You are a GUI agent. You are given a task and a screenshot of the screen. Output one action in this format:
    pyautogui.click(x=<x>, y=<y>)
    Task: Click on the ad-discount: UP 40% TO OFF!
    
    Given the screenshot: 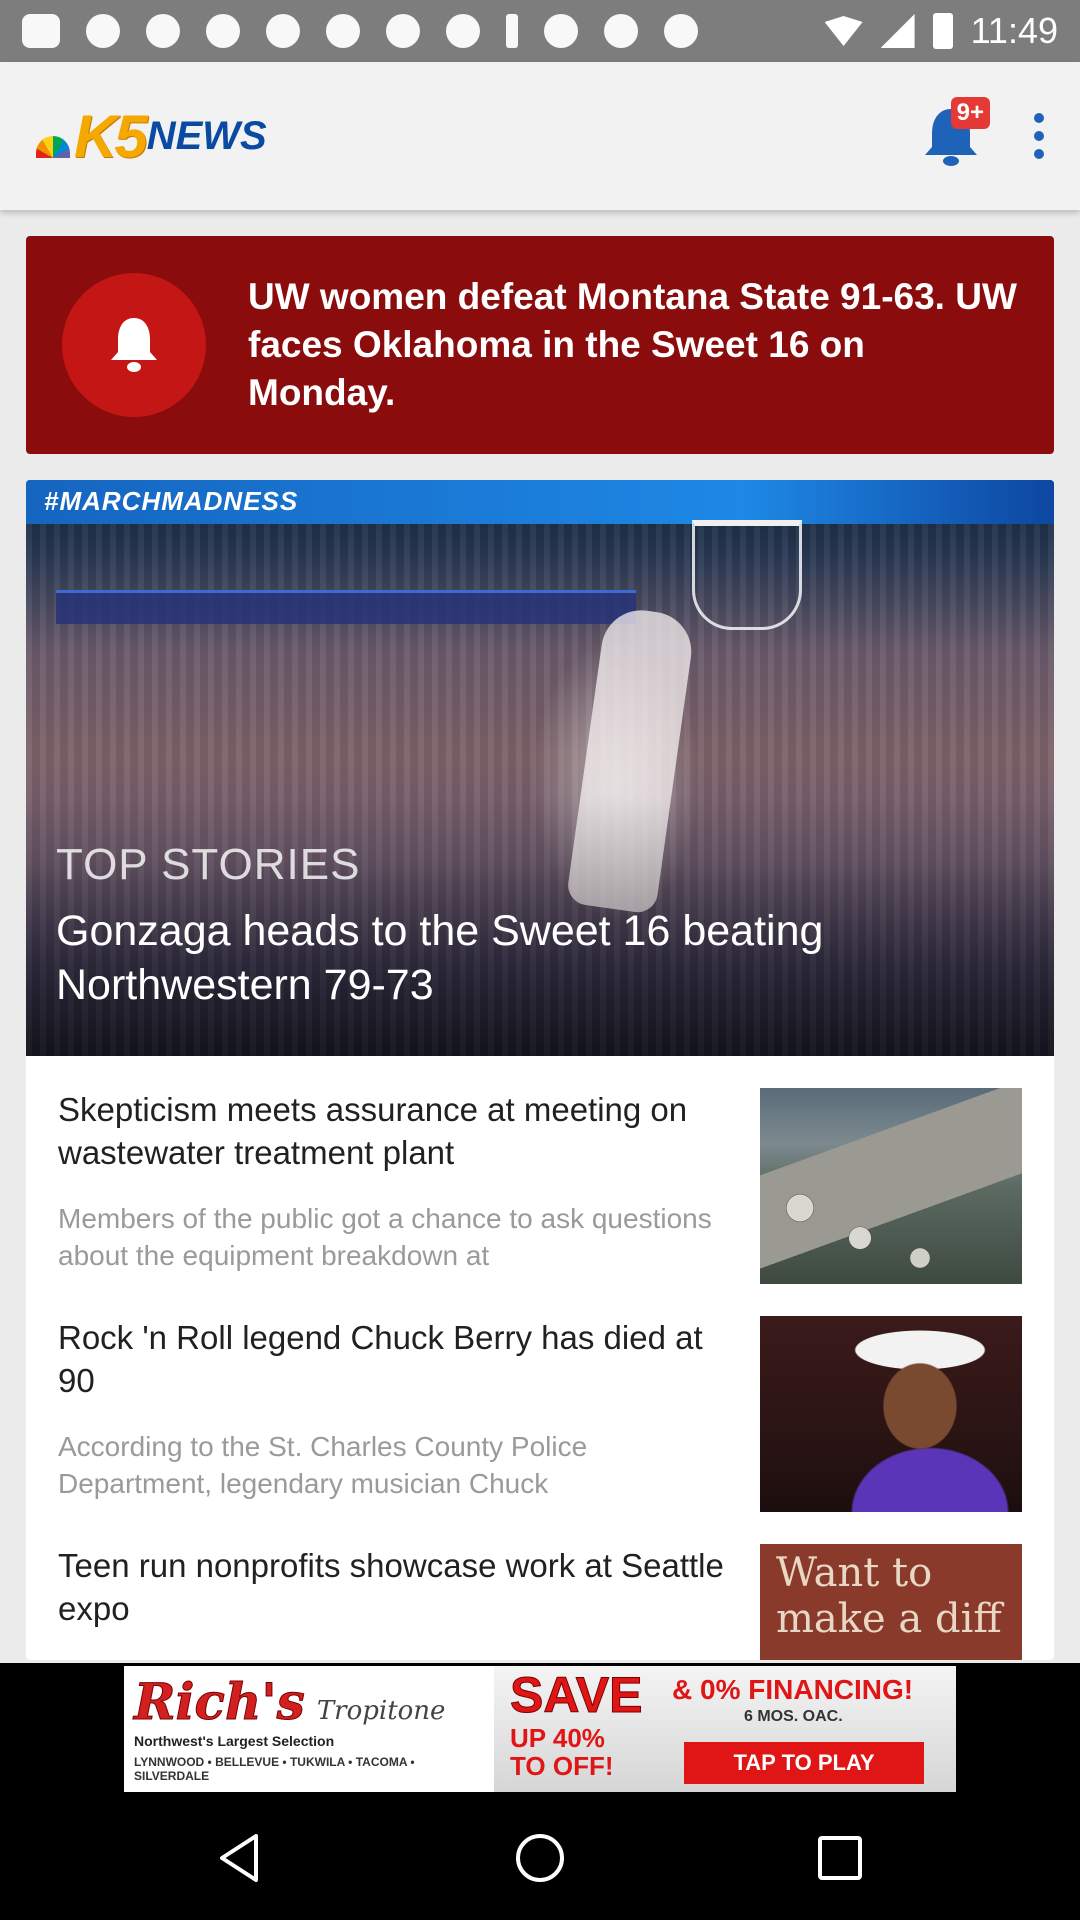 What is the action you would take?
    pyautogui.click(x=562, y=1752)
    